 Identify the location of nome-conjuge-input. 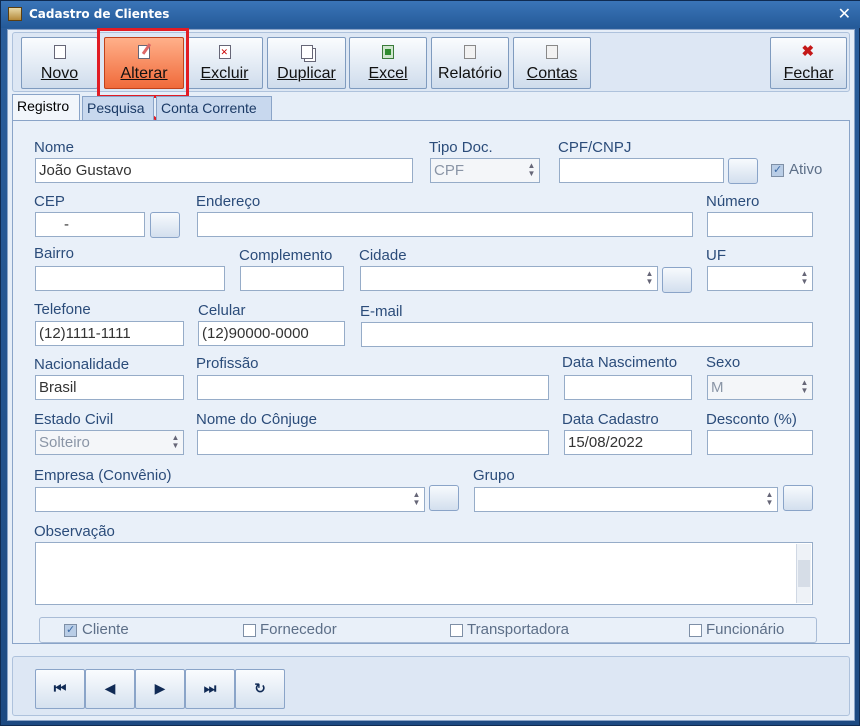
(373, 442).